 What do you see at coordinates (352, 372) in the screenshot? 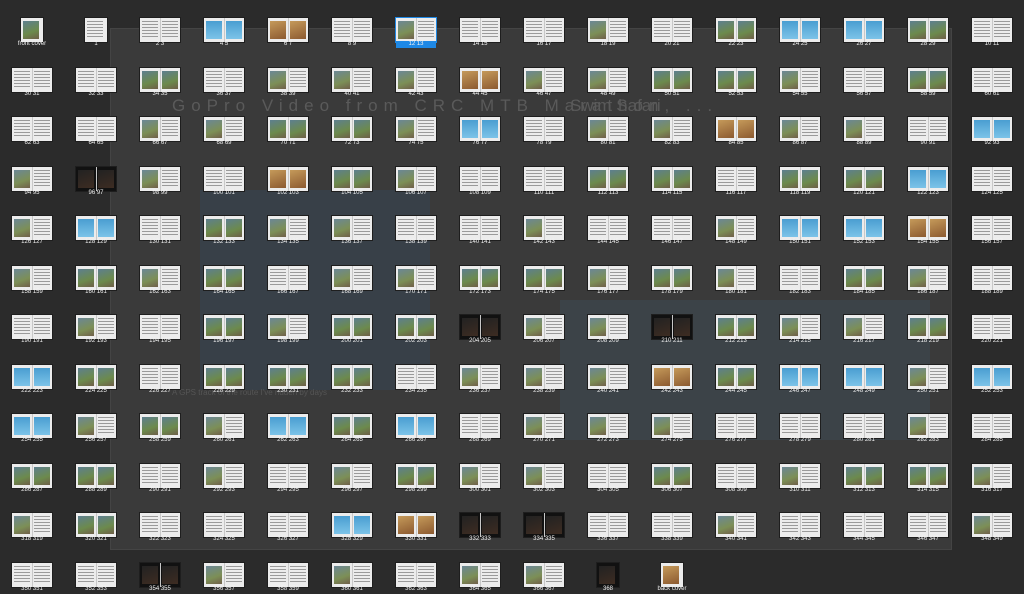
I see `page-spread-thumbnail: 232 233` at bounding box center [352, 372].